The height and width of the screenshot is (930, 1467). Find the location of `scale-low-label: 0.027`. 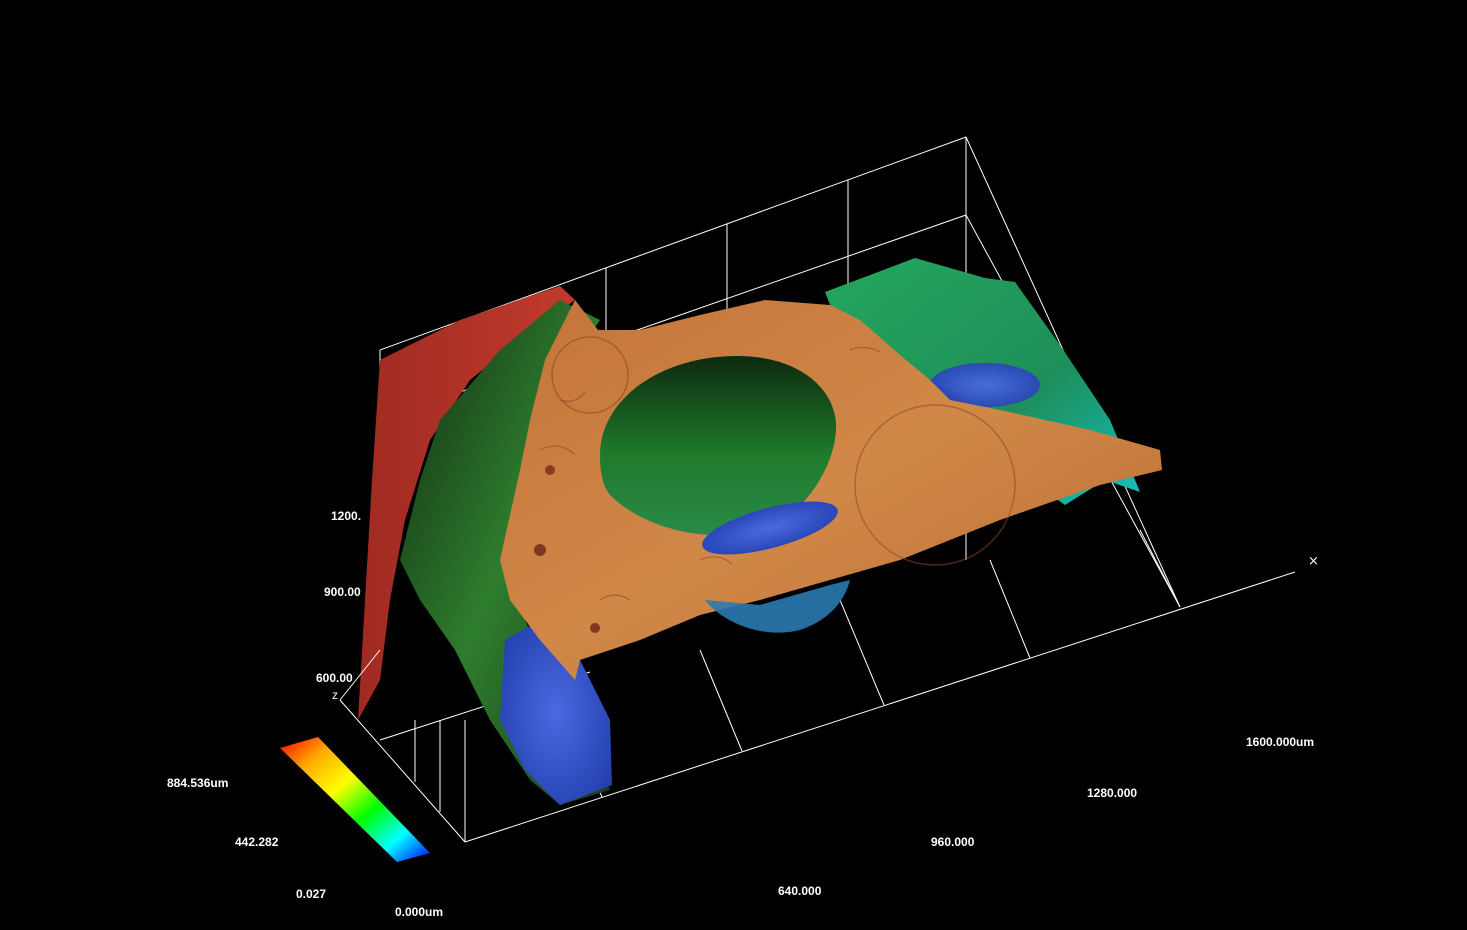

scale-low-label: 0.027 is located at coordinates (311, 894).